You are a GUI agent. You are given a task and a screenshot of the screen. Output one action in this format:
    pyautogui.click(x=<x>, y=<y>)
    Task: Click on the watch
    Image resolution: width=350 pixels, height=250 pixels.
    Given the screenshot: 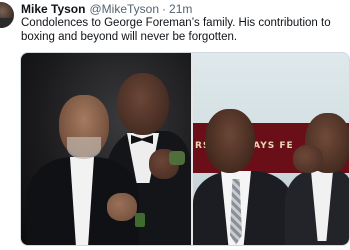 What is the action you would take?
    pyautogui.click(x=177, y=158)
    